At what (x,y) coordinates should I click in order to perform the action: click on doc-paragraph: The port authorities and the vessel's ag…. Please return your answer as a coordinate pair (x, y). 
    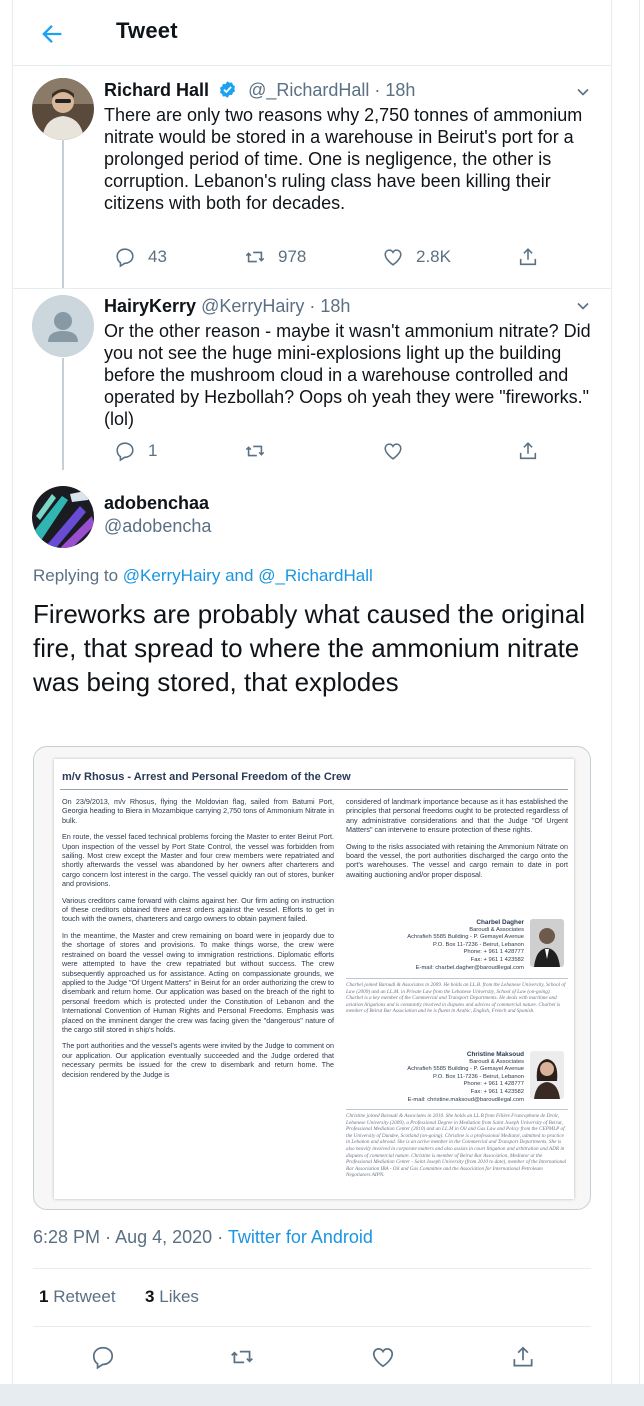
    Looking at the image, I should click on (198, 1060).